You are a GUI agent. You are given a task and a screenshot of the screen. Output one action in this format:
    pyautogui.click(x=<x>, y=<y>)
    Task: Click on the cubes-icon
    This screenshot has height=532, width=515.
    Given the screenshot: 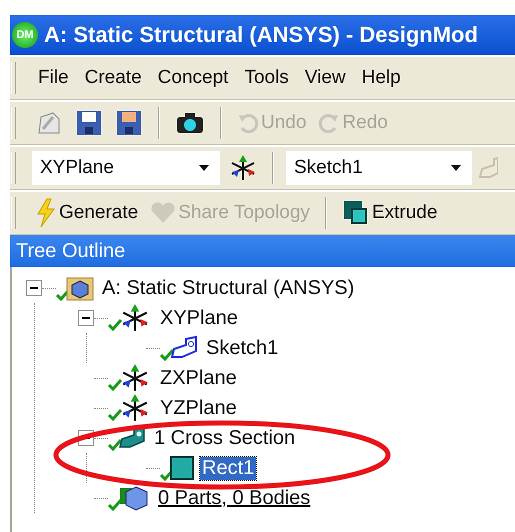 What is the action you would take?
    pyautogui.click(x=134, y=498)
    